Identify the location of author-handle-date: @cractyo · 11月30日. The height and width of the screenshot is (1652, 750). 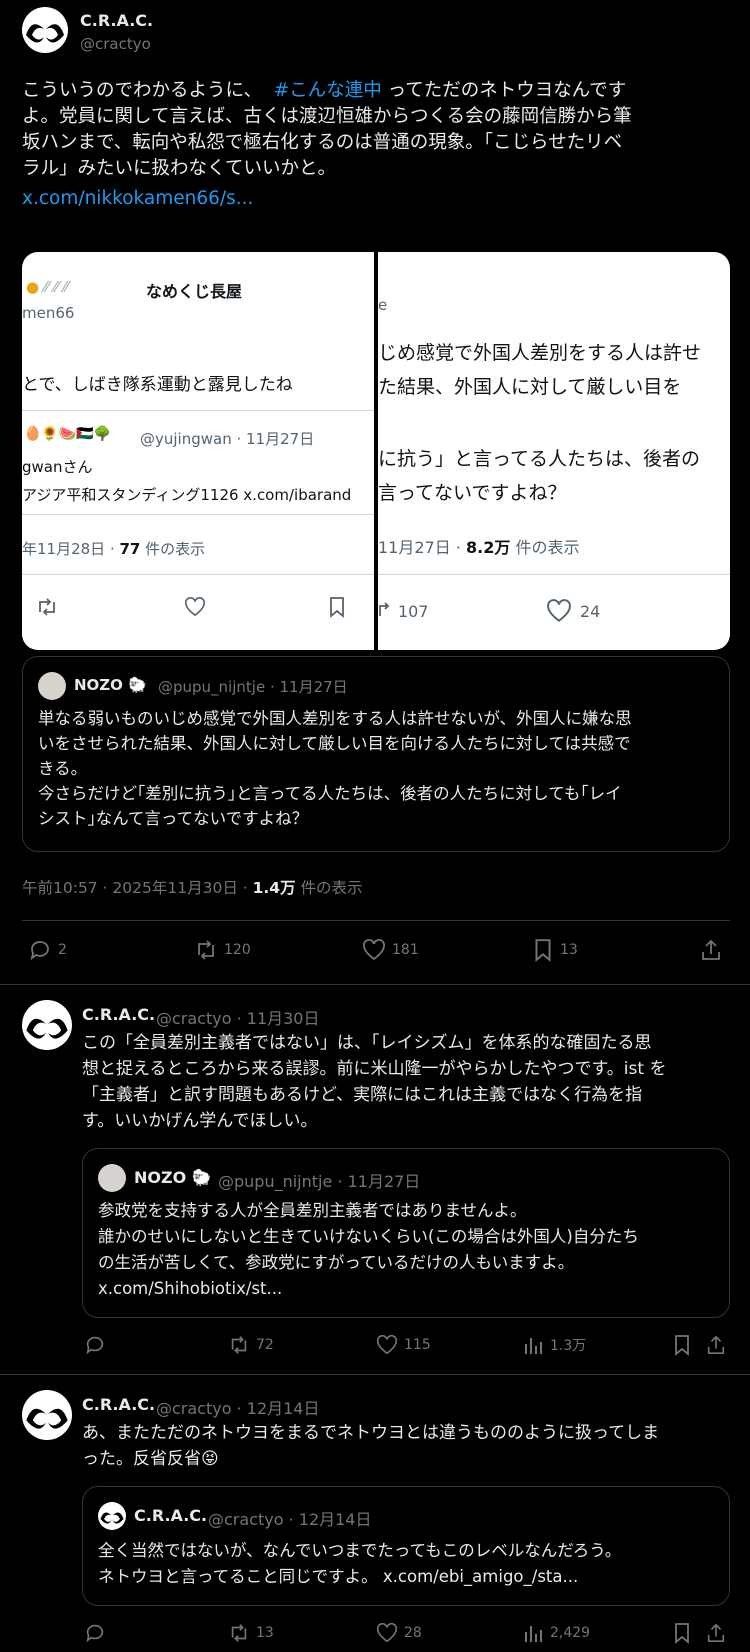
(238, 1017).